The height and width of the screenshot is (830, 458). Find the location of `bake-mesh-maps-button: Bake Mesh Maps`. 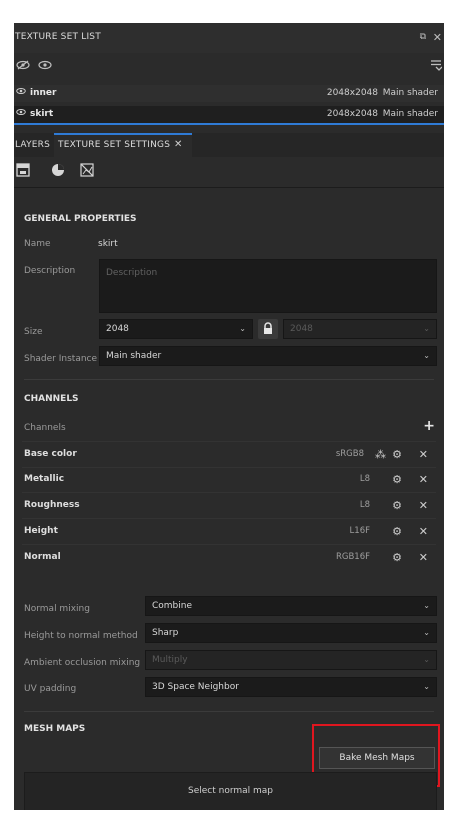

bake-mesh-maps-button: Bake Mesh Maps is located at coordinates (377, 758).